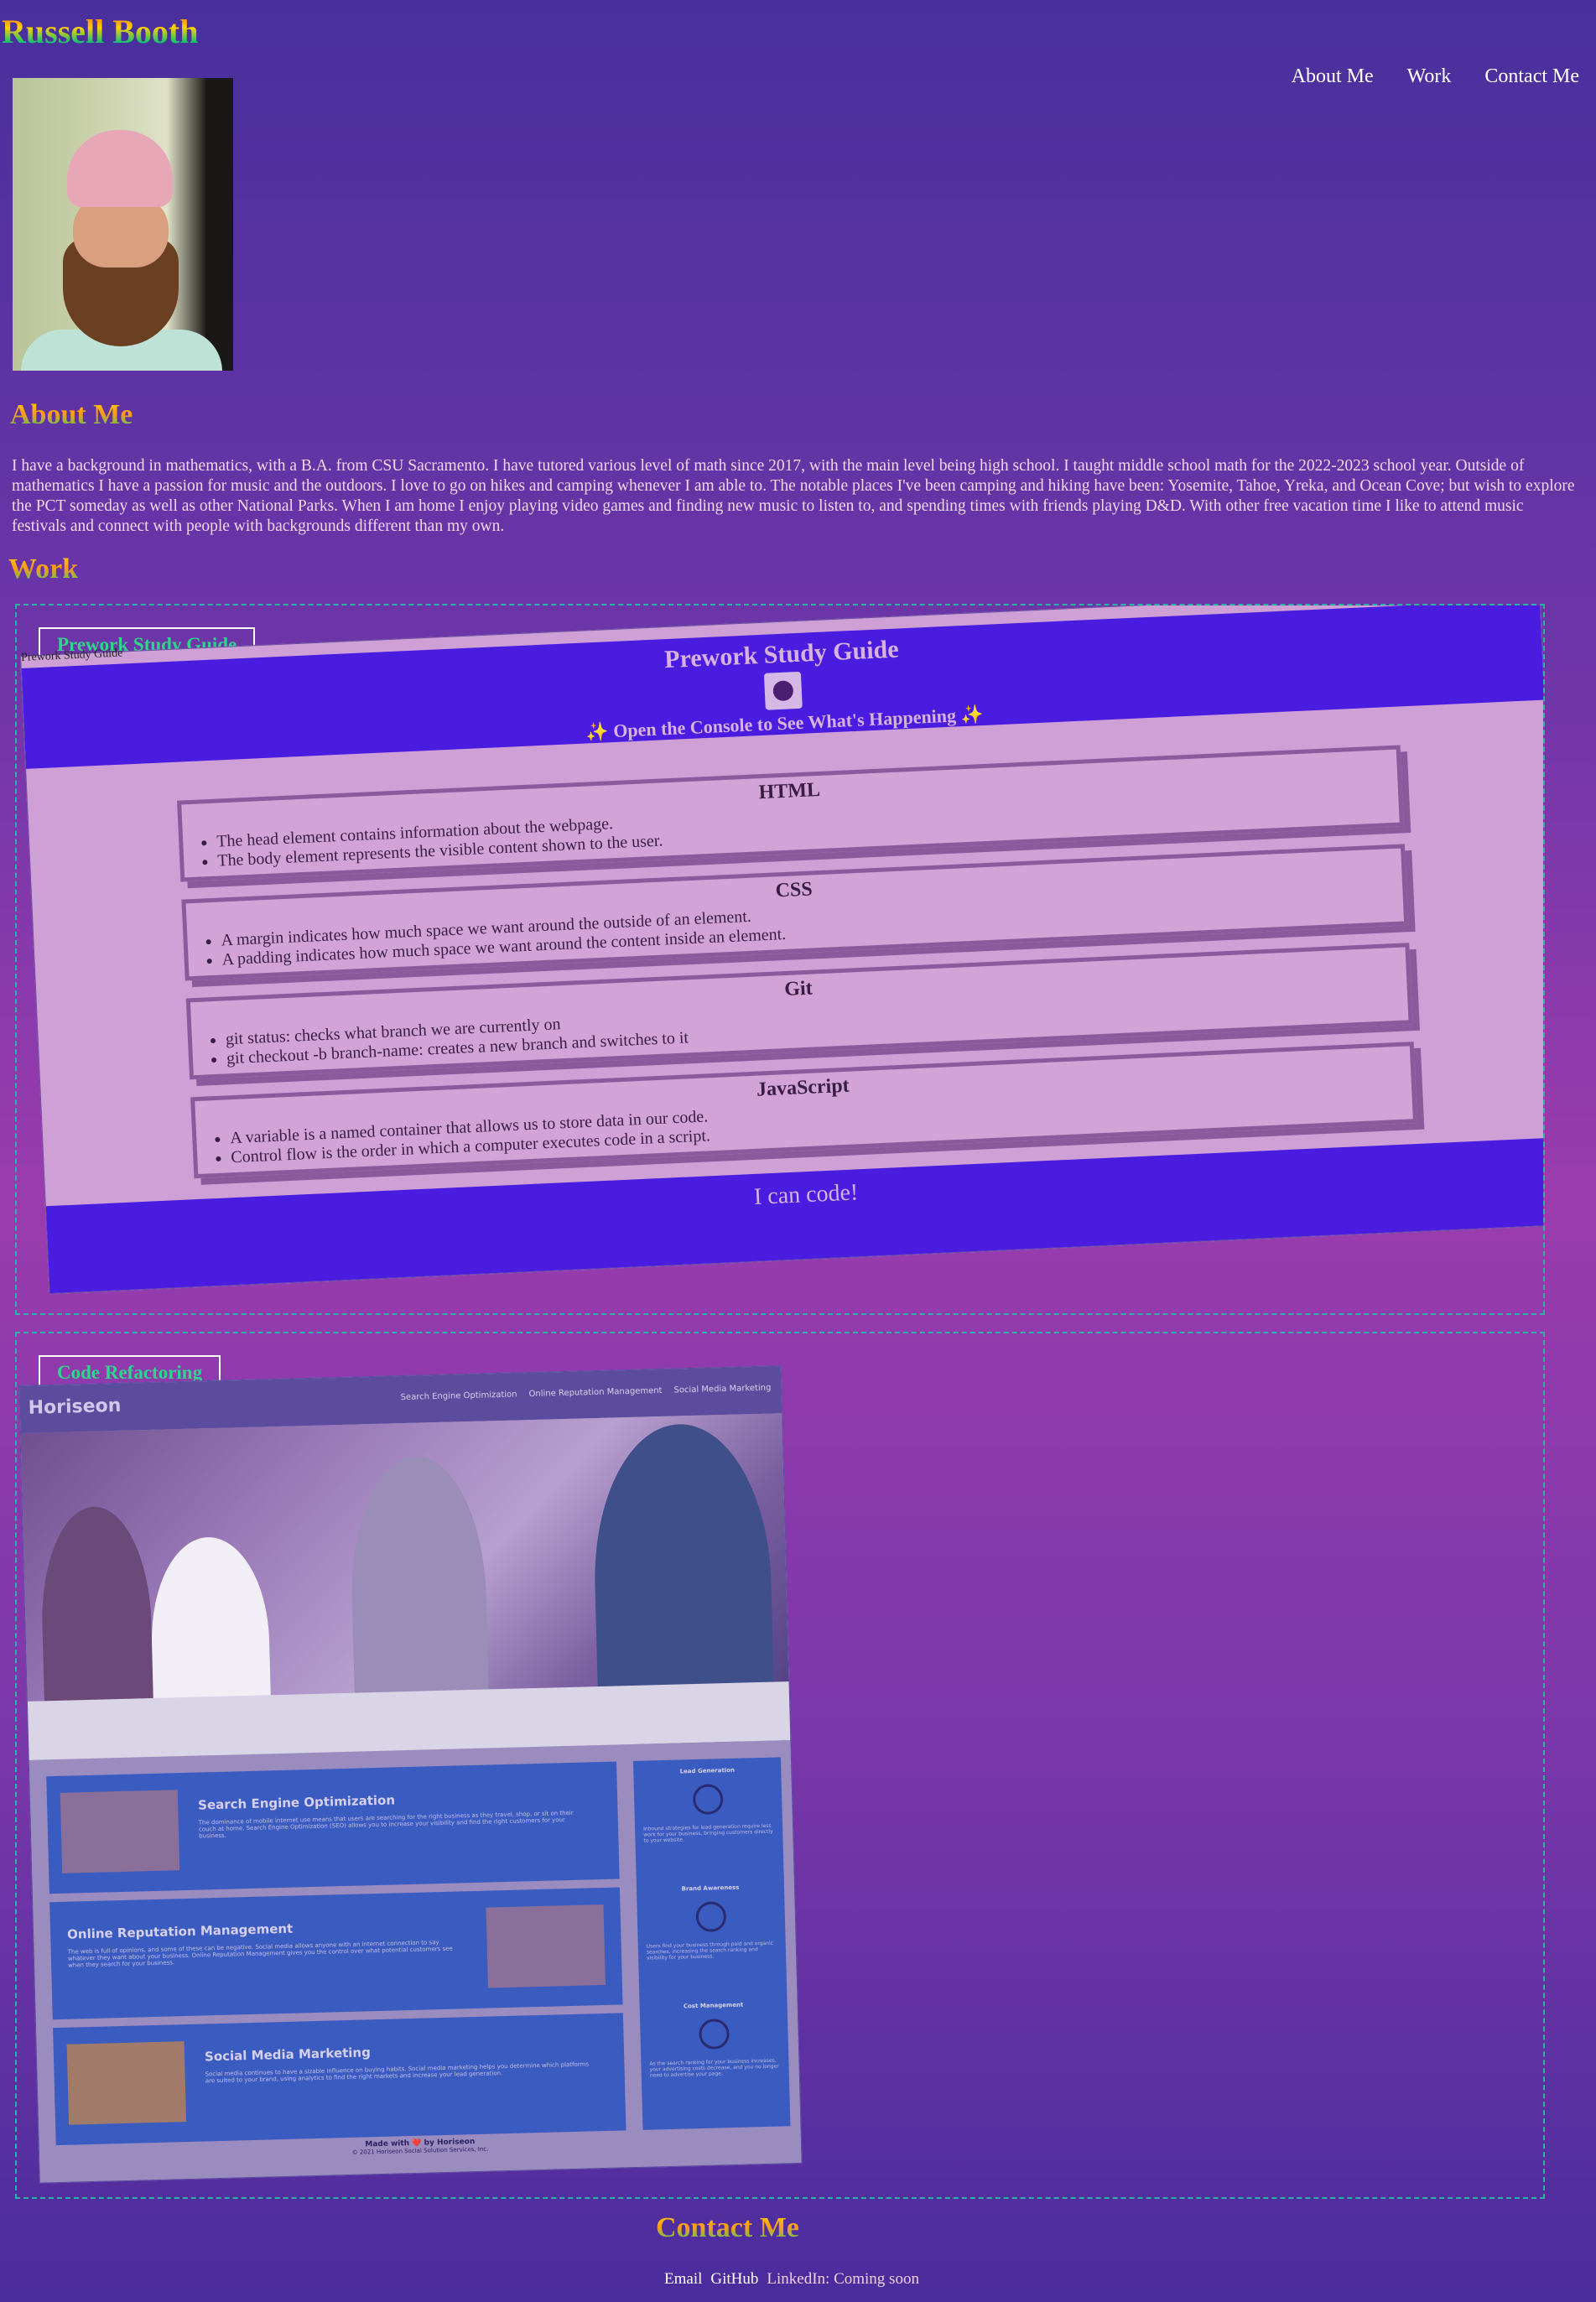  Describe the element at coordinates (71, 414) in the screenshot. I see `about-heading: About Me` at that location.